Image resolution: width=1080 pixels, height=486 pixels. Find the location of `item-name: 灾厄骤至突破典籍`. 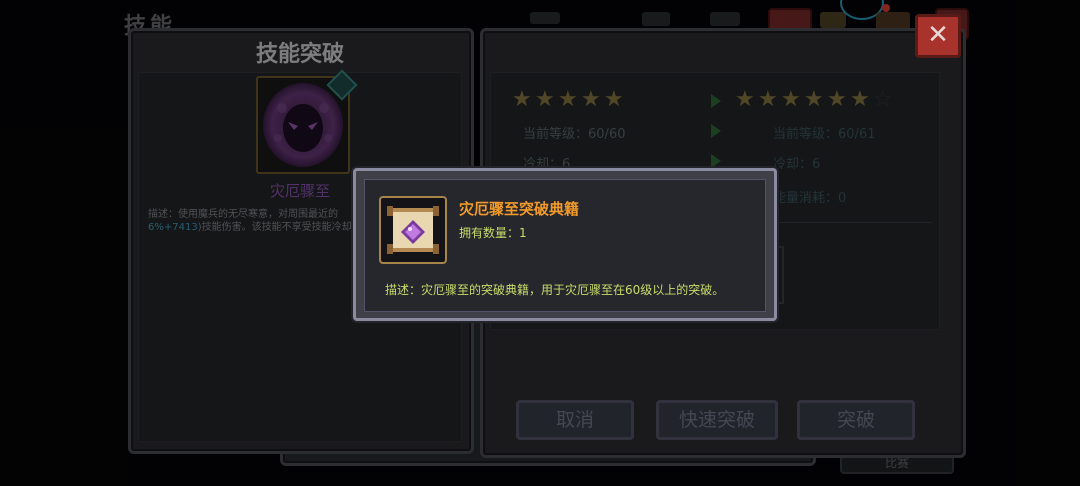

item-name: 灾厄骤至突破典籍 is located at coordinates (519, 209).